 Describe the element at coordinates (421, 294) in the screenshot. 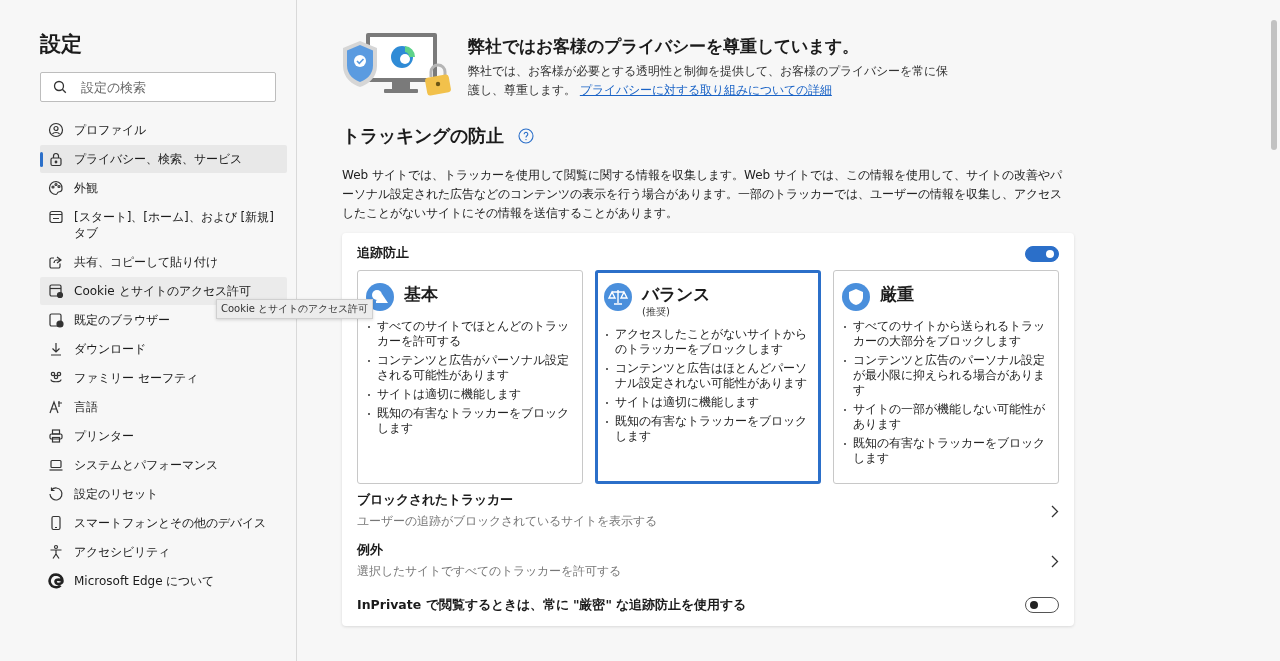

I see `level-title: 基本` at that location.